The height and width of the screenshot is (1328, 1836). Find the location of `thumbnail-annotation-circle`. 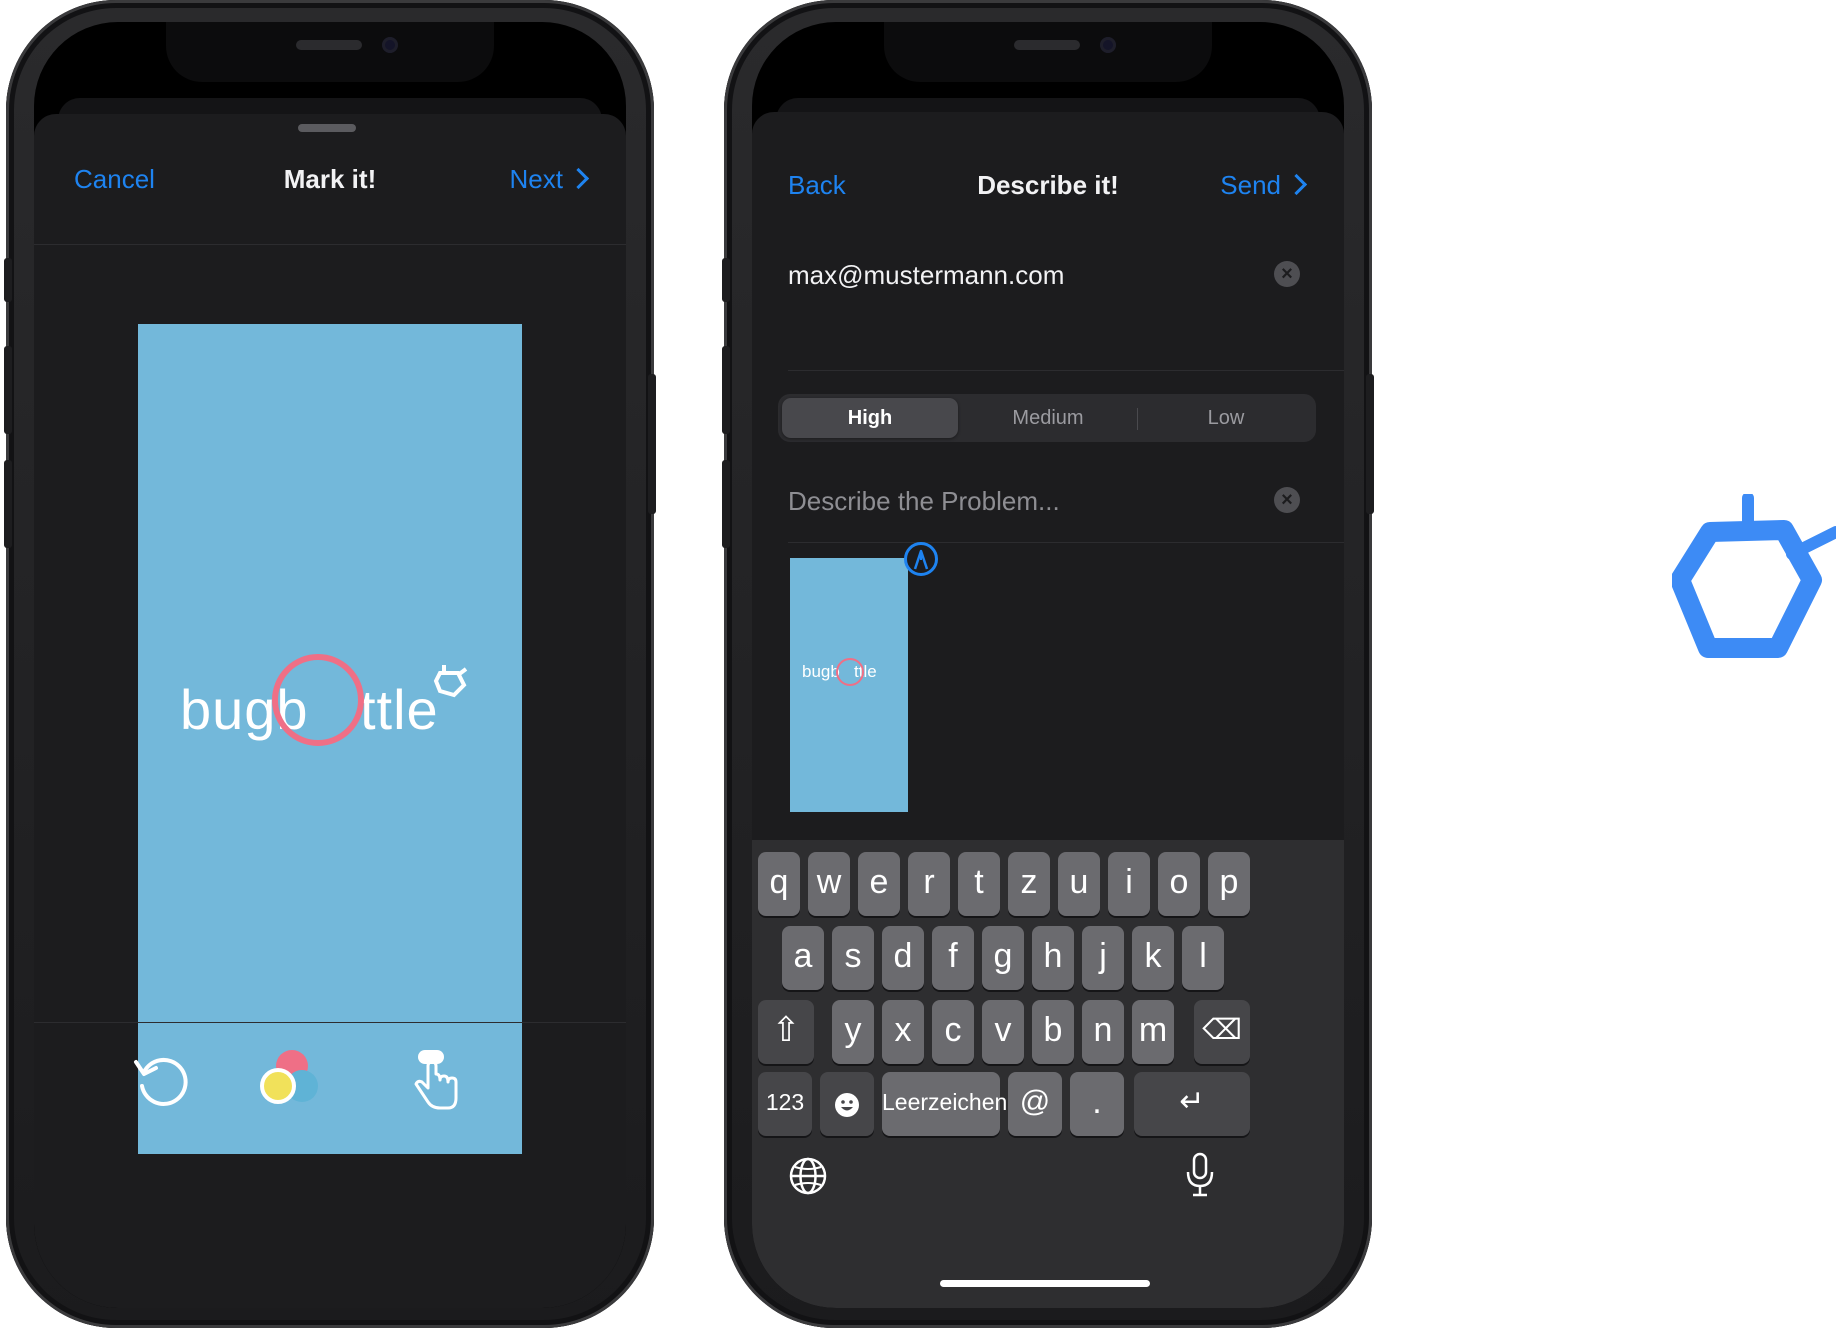

thumbnail-annotation-circle is located at coordinates (850, 672).